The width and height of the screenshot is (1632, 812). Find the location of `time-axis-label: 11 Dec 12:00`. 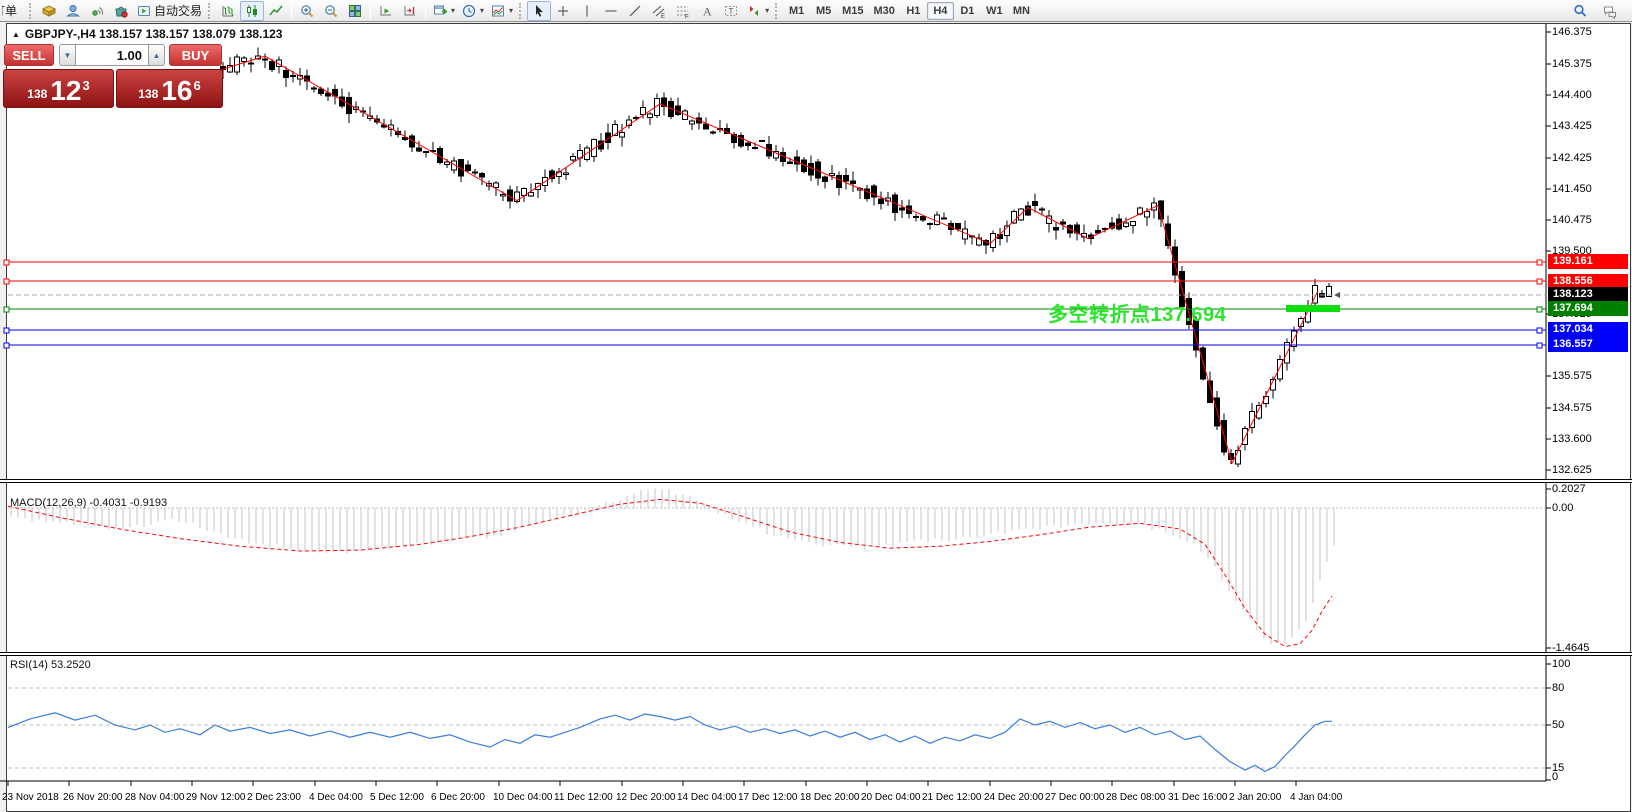

time-axis-label: 11 Dec 12:00 is located at coordinates (583, 797).